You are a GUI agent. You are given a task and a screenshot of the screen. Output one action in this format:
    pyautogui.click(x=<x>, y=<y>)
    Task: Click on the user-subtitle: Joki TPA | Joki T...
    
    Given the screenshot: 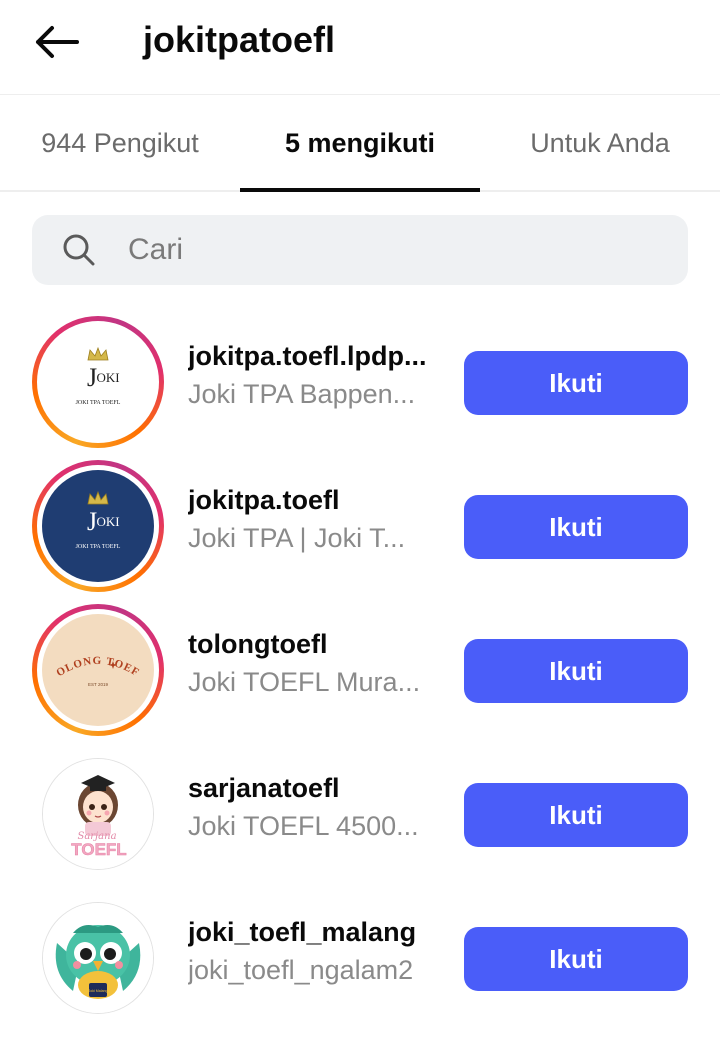 What is the action you would take?
    pyautogui.click(x=297, y=538)
    